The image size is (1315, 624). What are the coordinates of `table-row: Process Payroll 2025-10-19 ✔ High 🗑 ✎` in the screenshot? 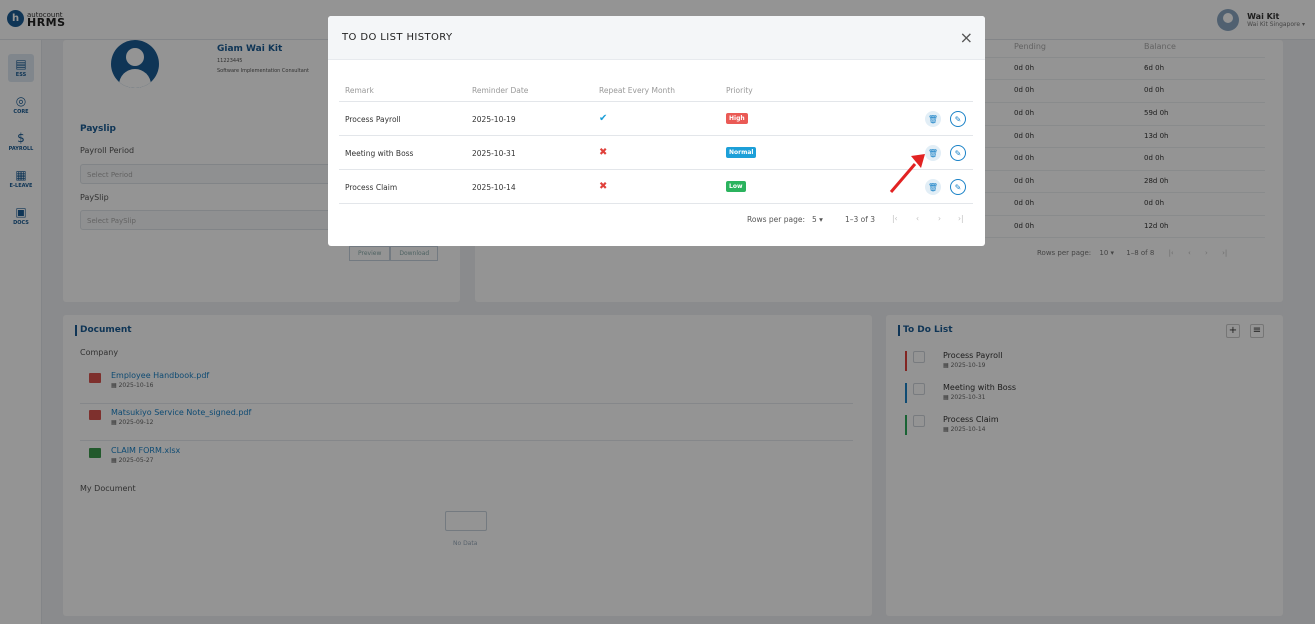 It's located at (656, 119).